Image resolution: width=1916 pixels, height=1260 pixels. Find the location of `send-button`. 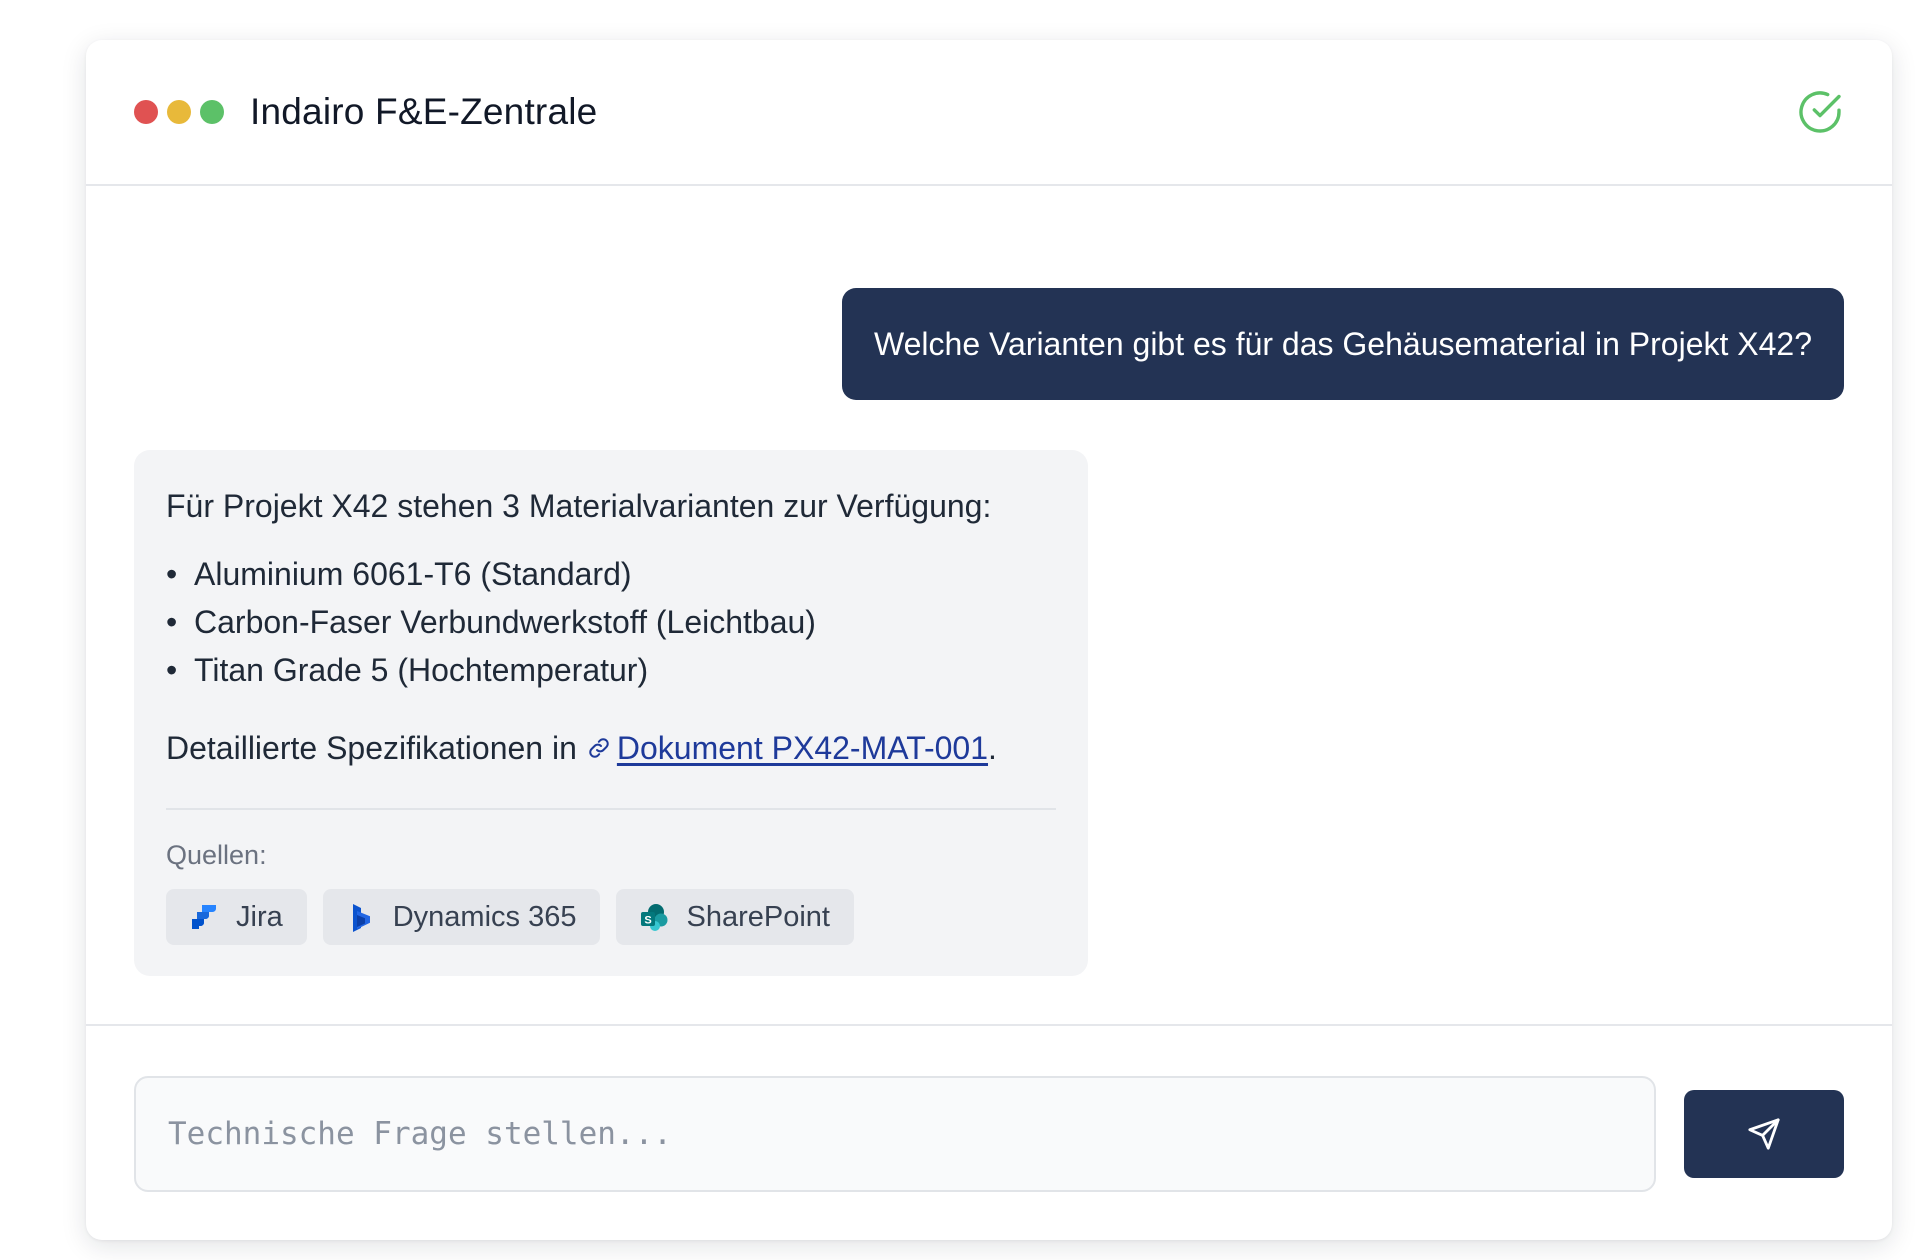

send-button is located at coordinates (1764, 1134).